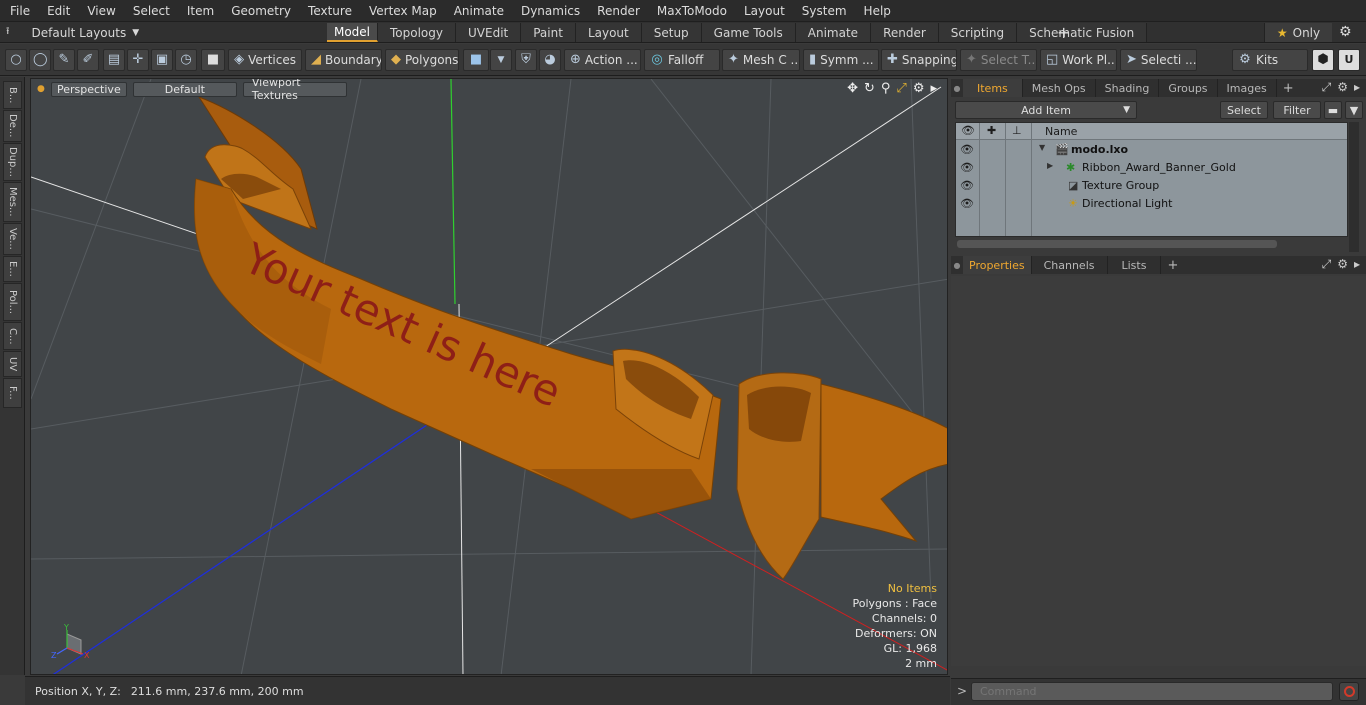 The height and width of the screenshot is (705, 1366). Describe the element at coordinates (99, 11) in the screenshot. I see `menu-view: View` at that location.